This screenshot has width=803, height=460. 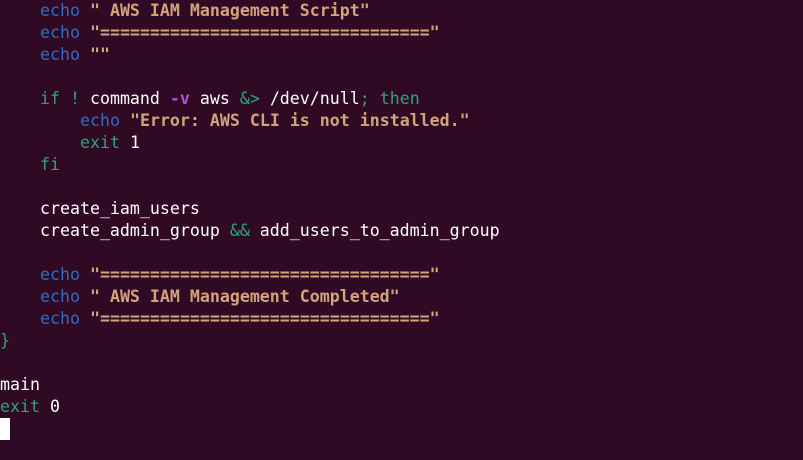 What do you see at coordinates (299, 120) in the screenshot?
I see `string-literal: "Error: AWS CLI is not installed."` at bounding box center [299, 120].